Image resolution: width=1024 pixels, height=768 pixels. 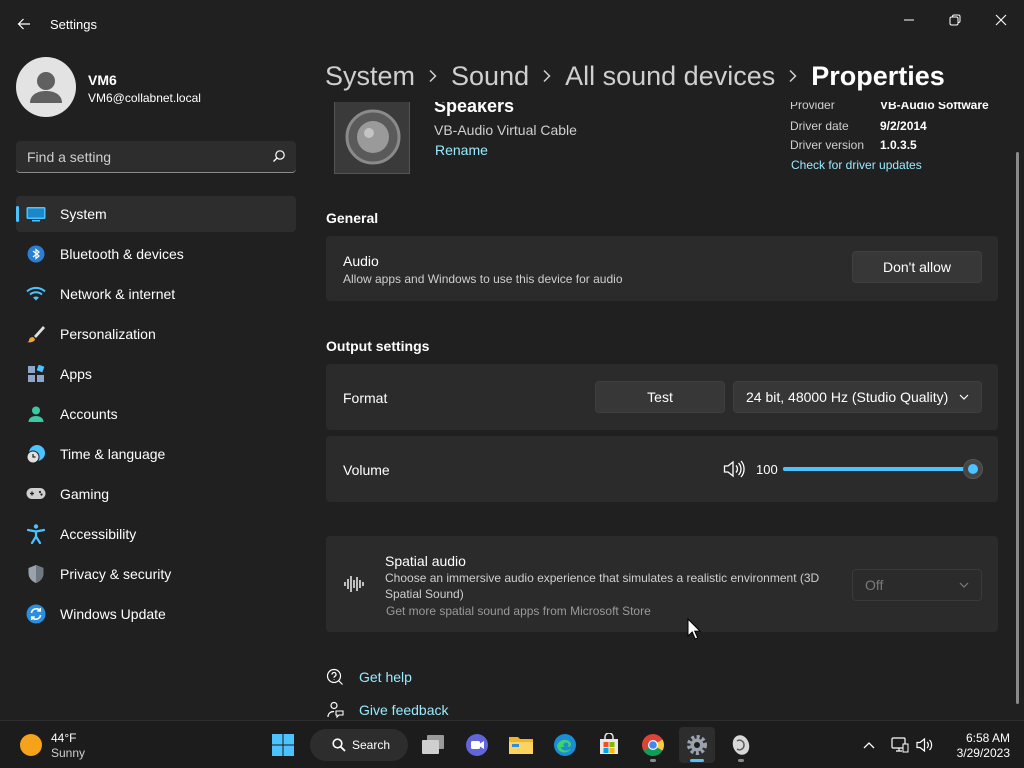 I want to click on teams-chat-icon, so click(x=477, y=745).